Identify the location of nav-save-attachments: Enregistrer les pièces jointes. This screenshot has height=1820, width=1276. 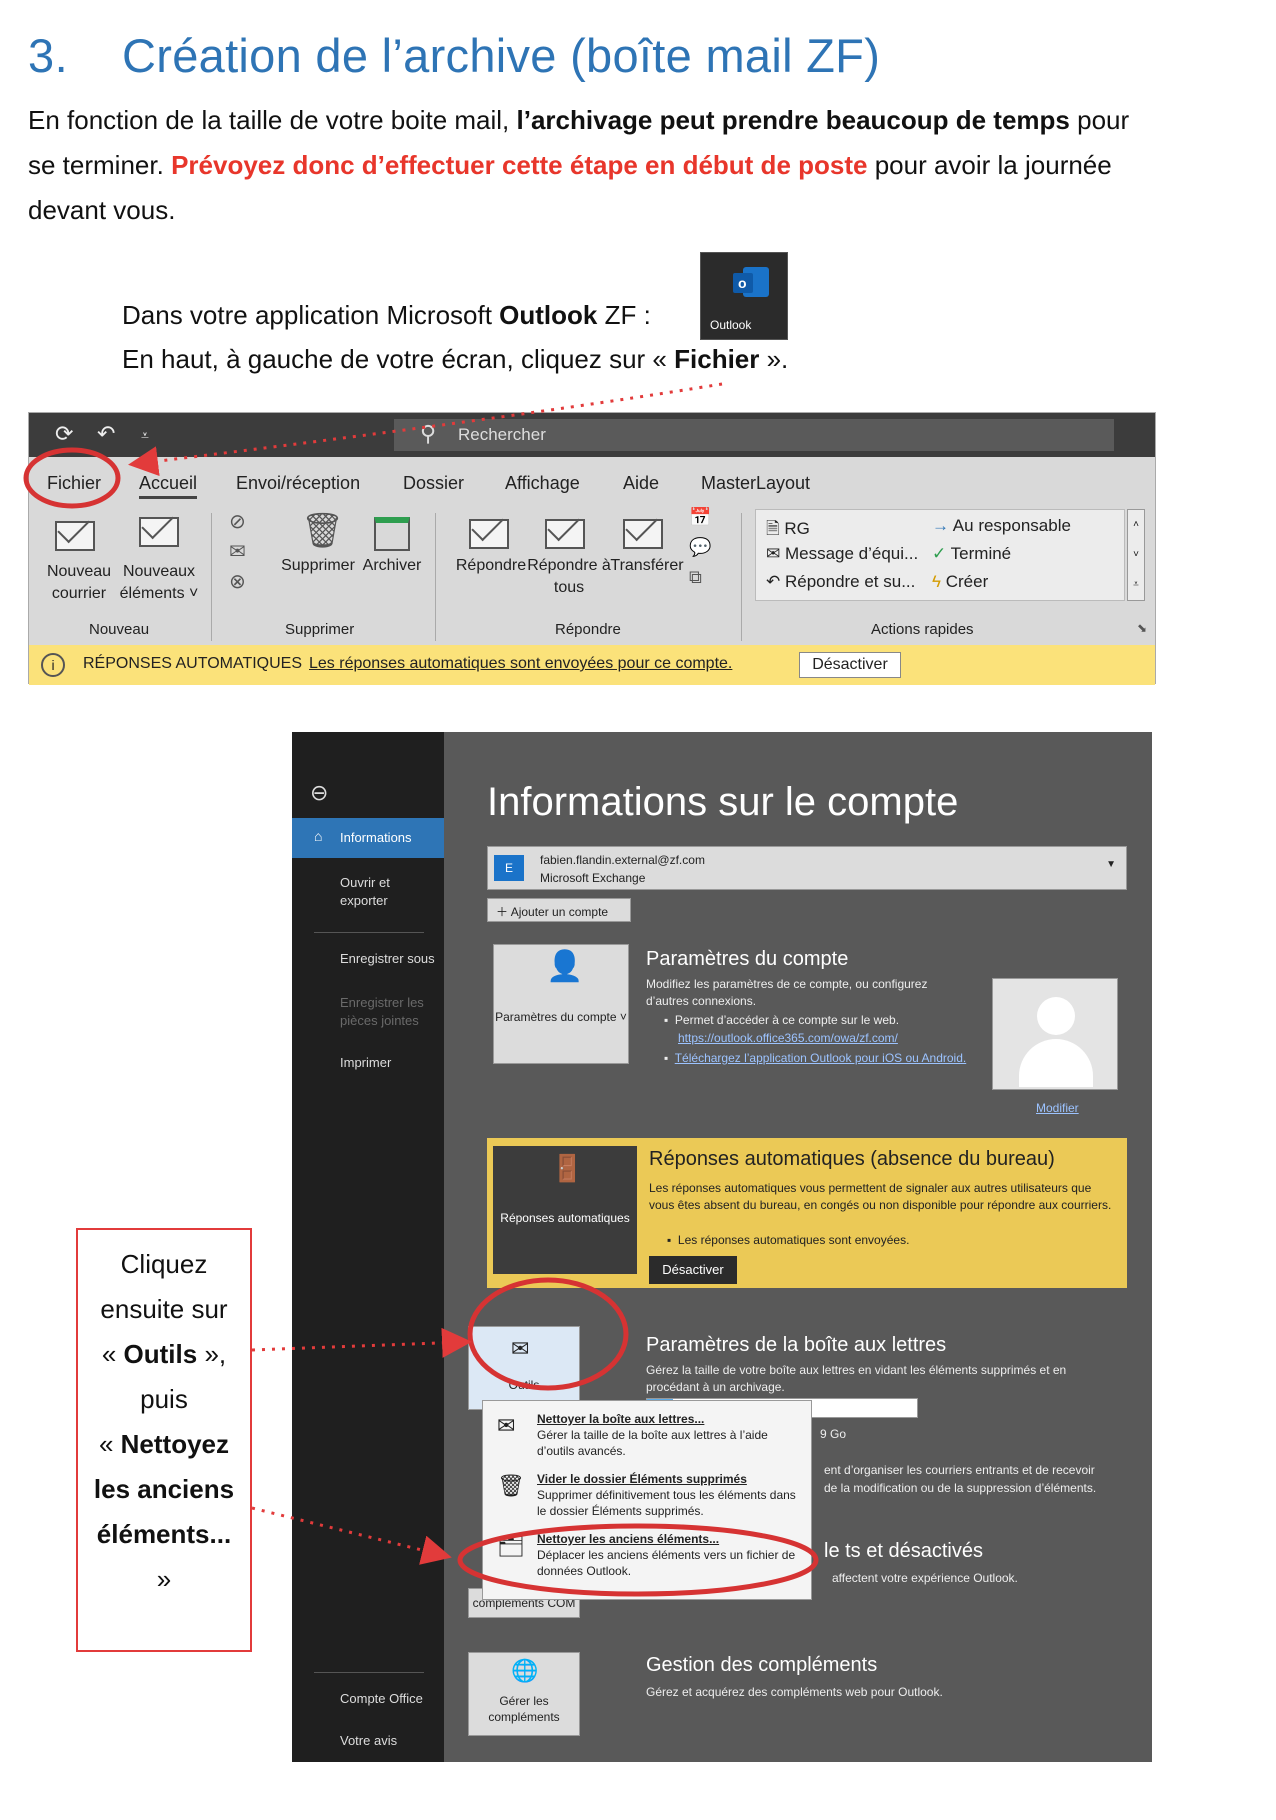
(382, 1011).